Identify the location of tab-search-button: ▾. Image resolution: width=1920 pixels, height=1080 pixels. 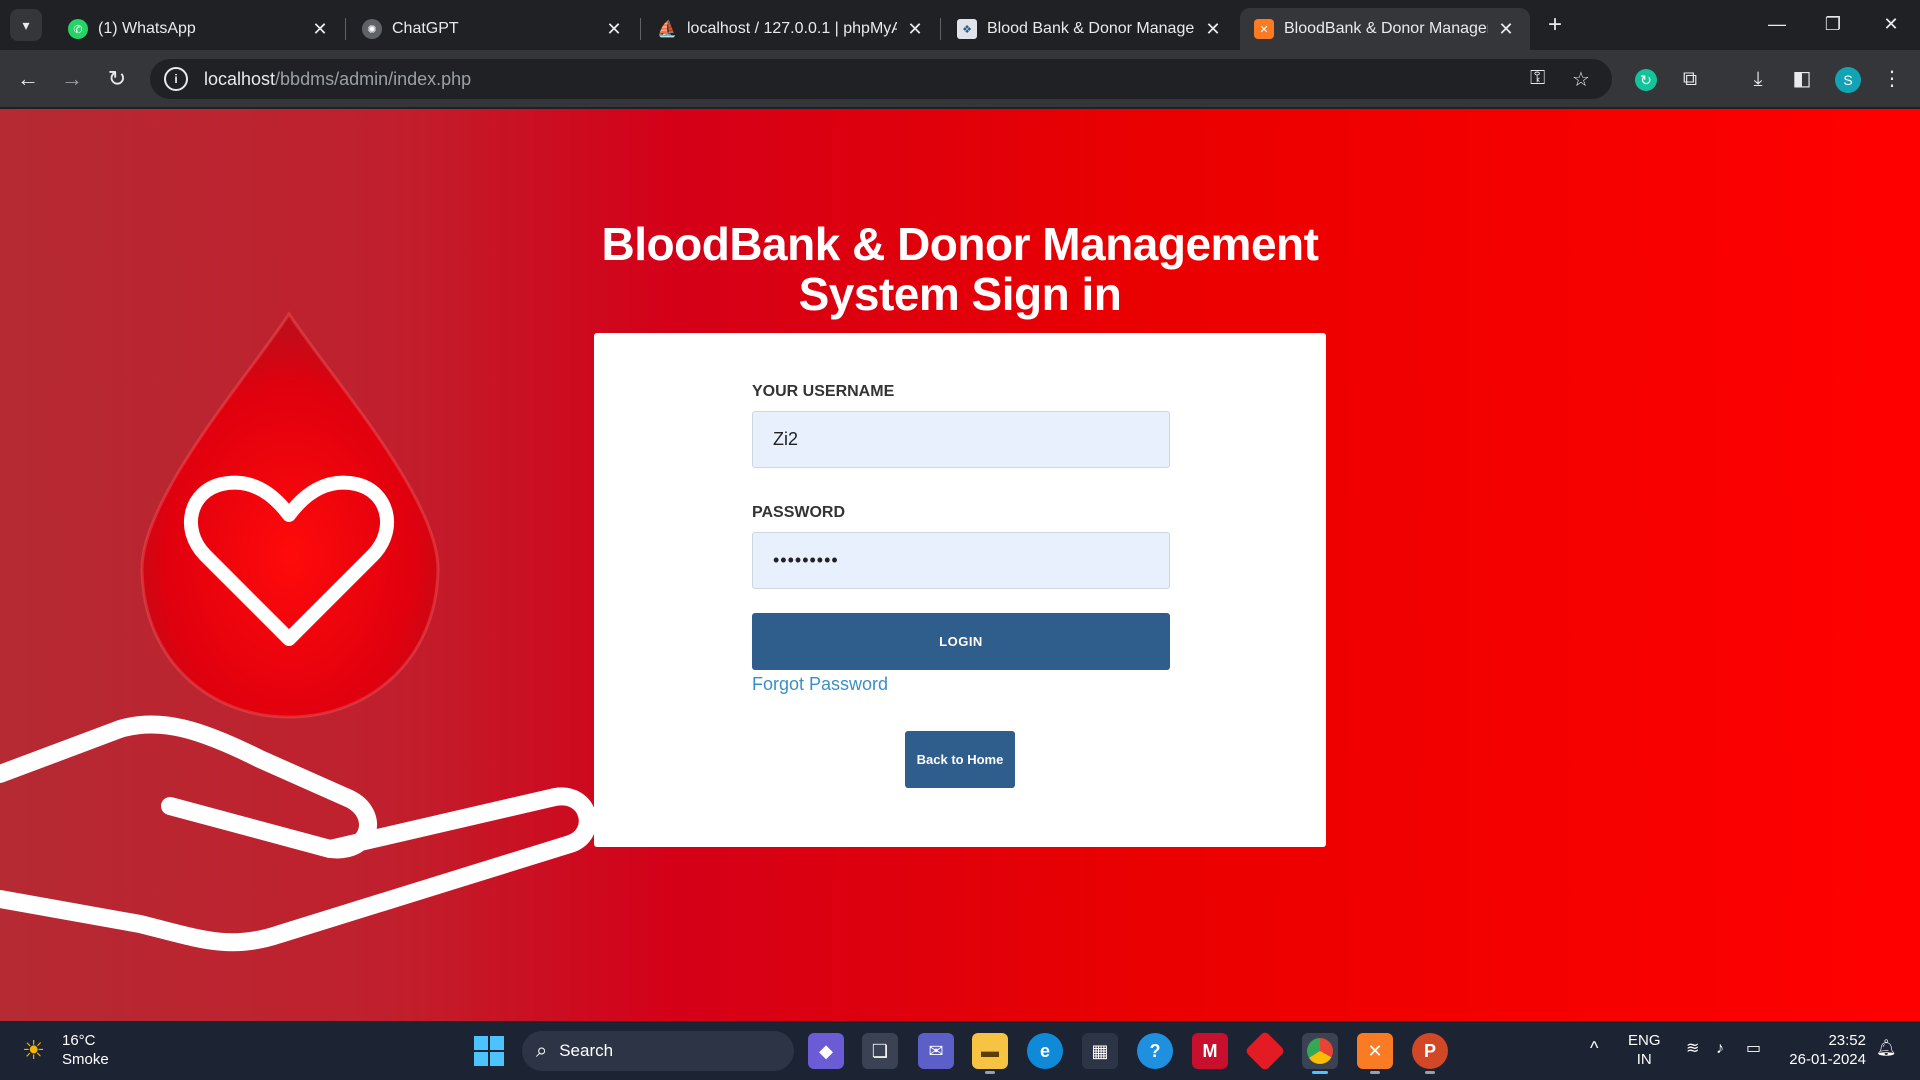
(26, 25).